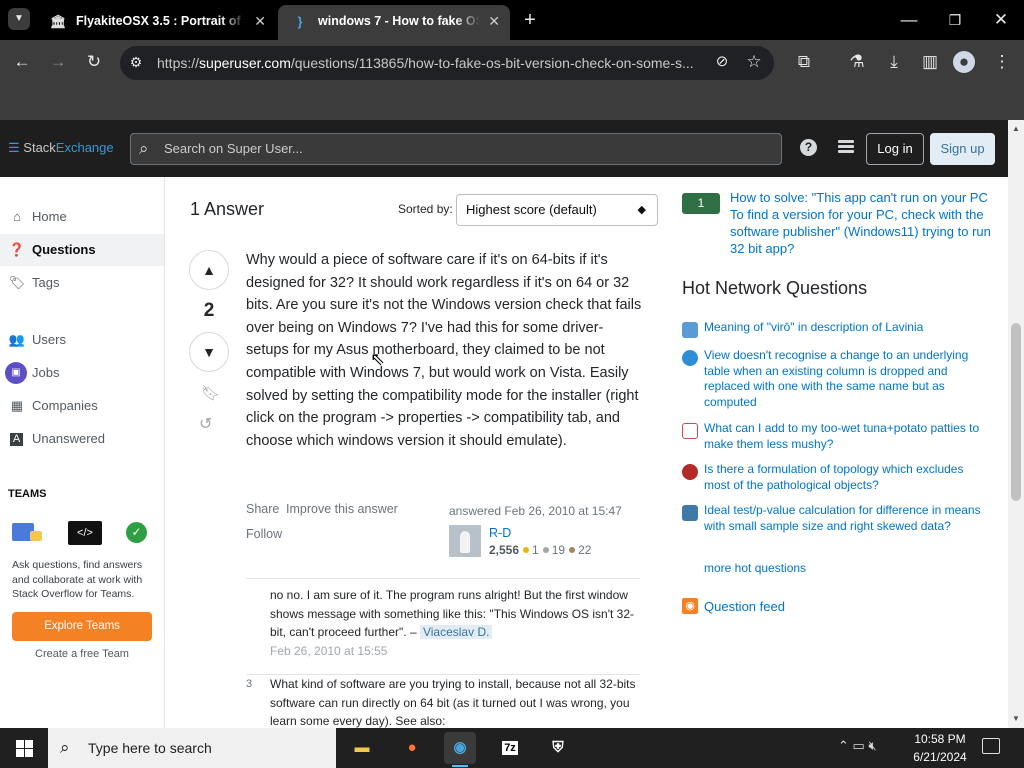 The width and height of the screenshot is (1024, 768). I want to click on login-button: Log in, so click(895, 149).